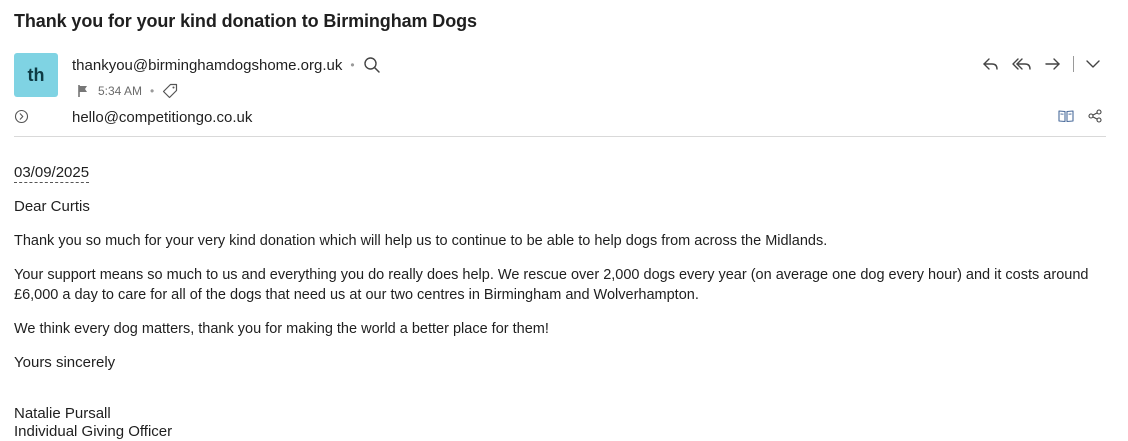 Image resolution: width=1128 pixels, height=441 pixels. Describe the element at coordinates (120, 91) in the screenshot. I see `time-label: 5:34 AM` at that location.